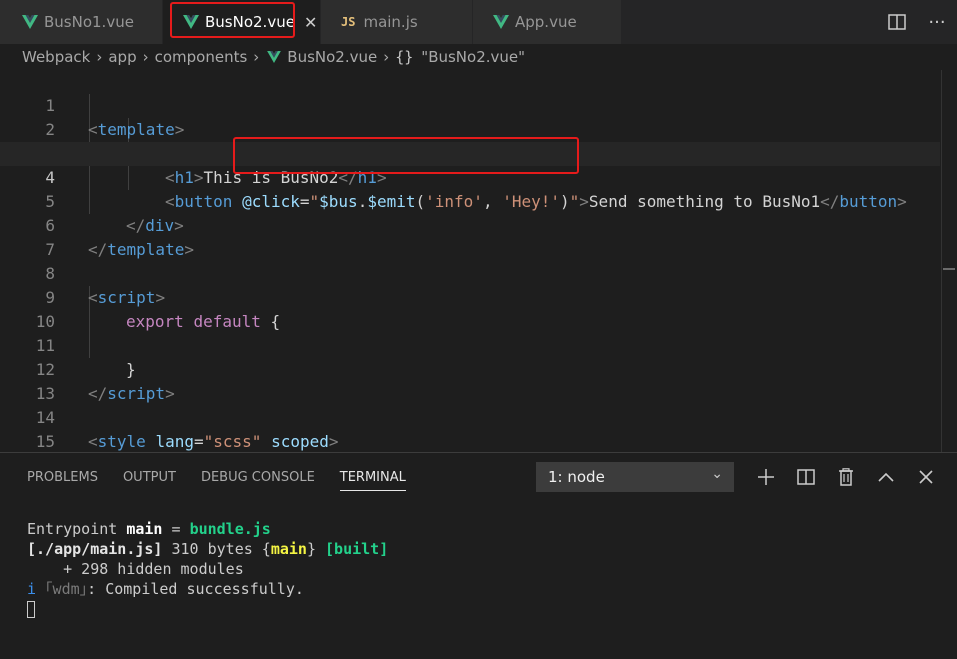 The height and width of the screenshot is (659, 957). Describe the element at coordinates (470, 344) in the screenshot. I see `code-line: 11 }` at that location.